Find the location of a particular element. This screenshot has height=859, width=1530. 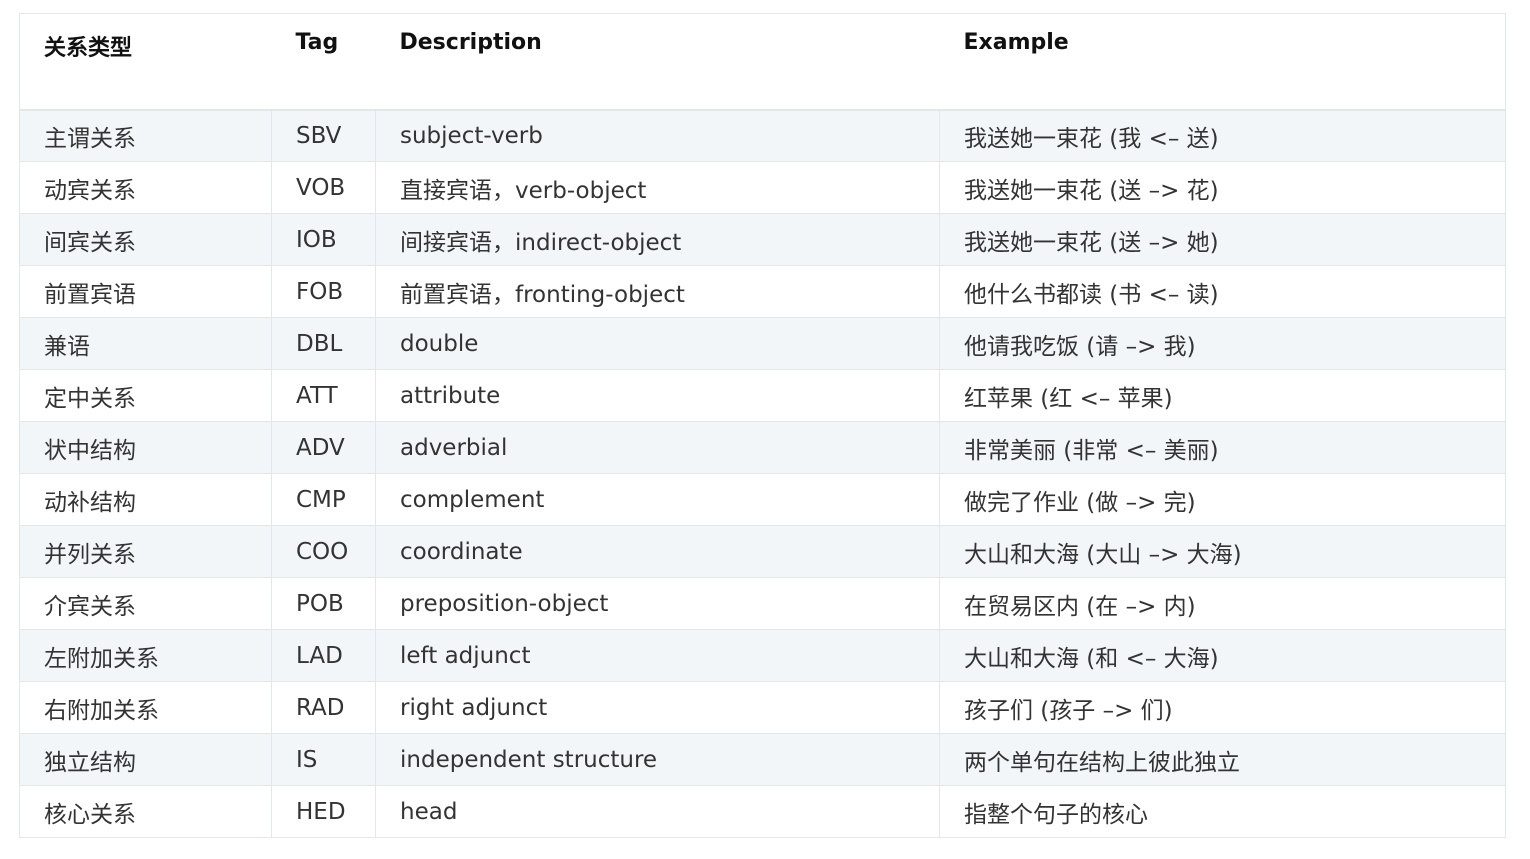

cell-example: 两个单句在结构上彼此独立 is located at coordinates (1222, 759).